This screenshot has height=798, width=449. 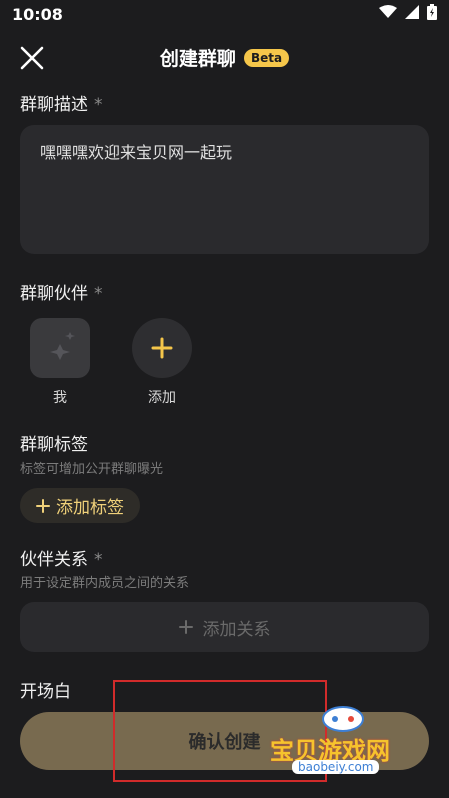 I want to click on description-label: 群聊描述, so click(x=54, y=105).